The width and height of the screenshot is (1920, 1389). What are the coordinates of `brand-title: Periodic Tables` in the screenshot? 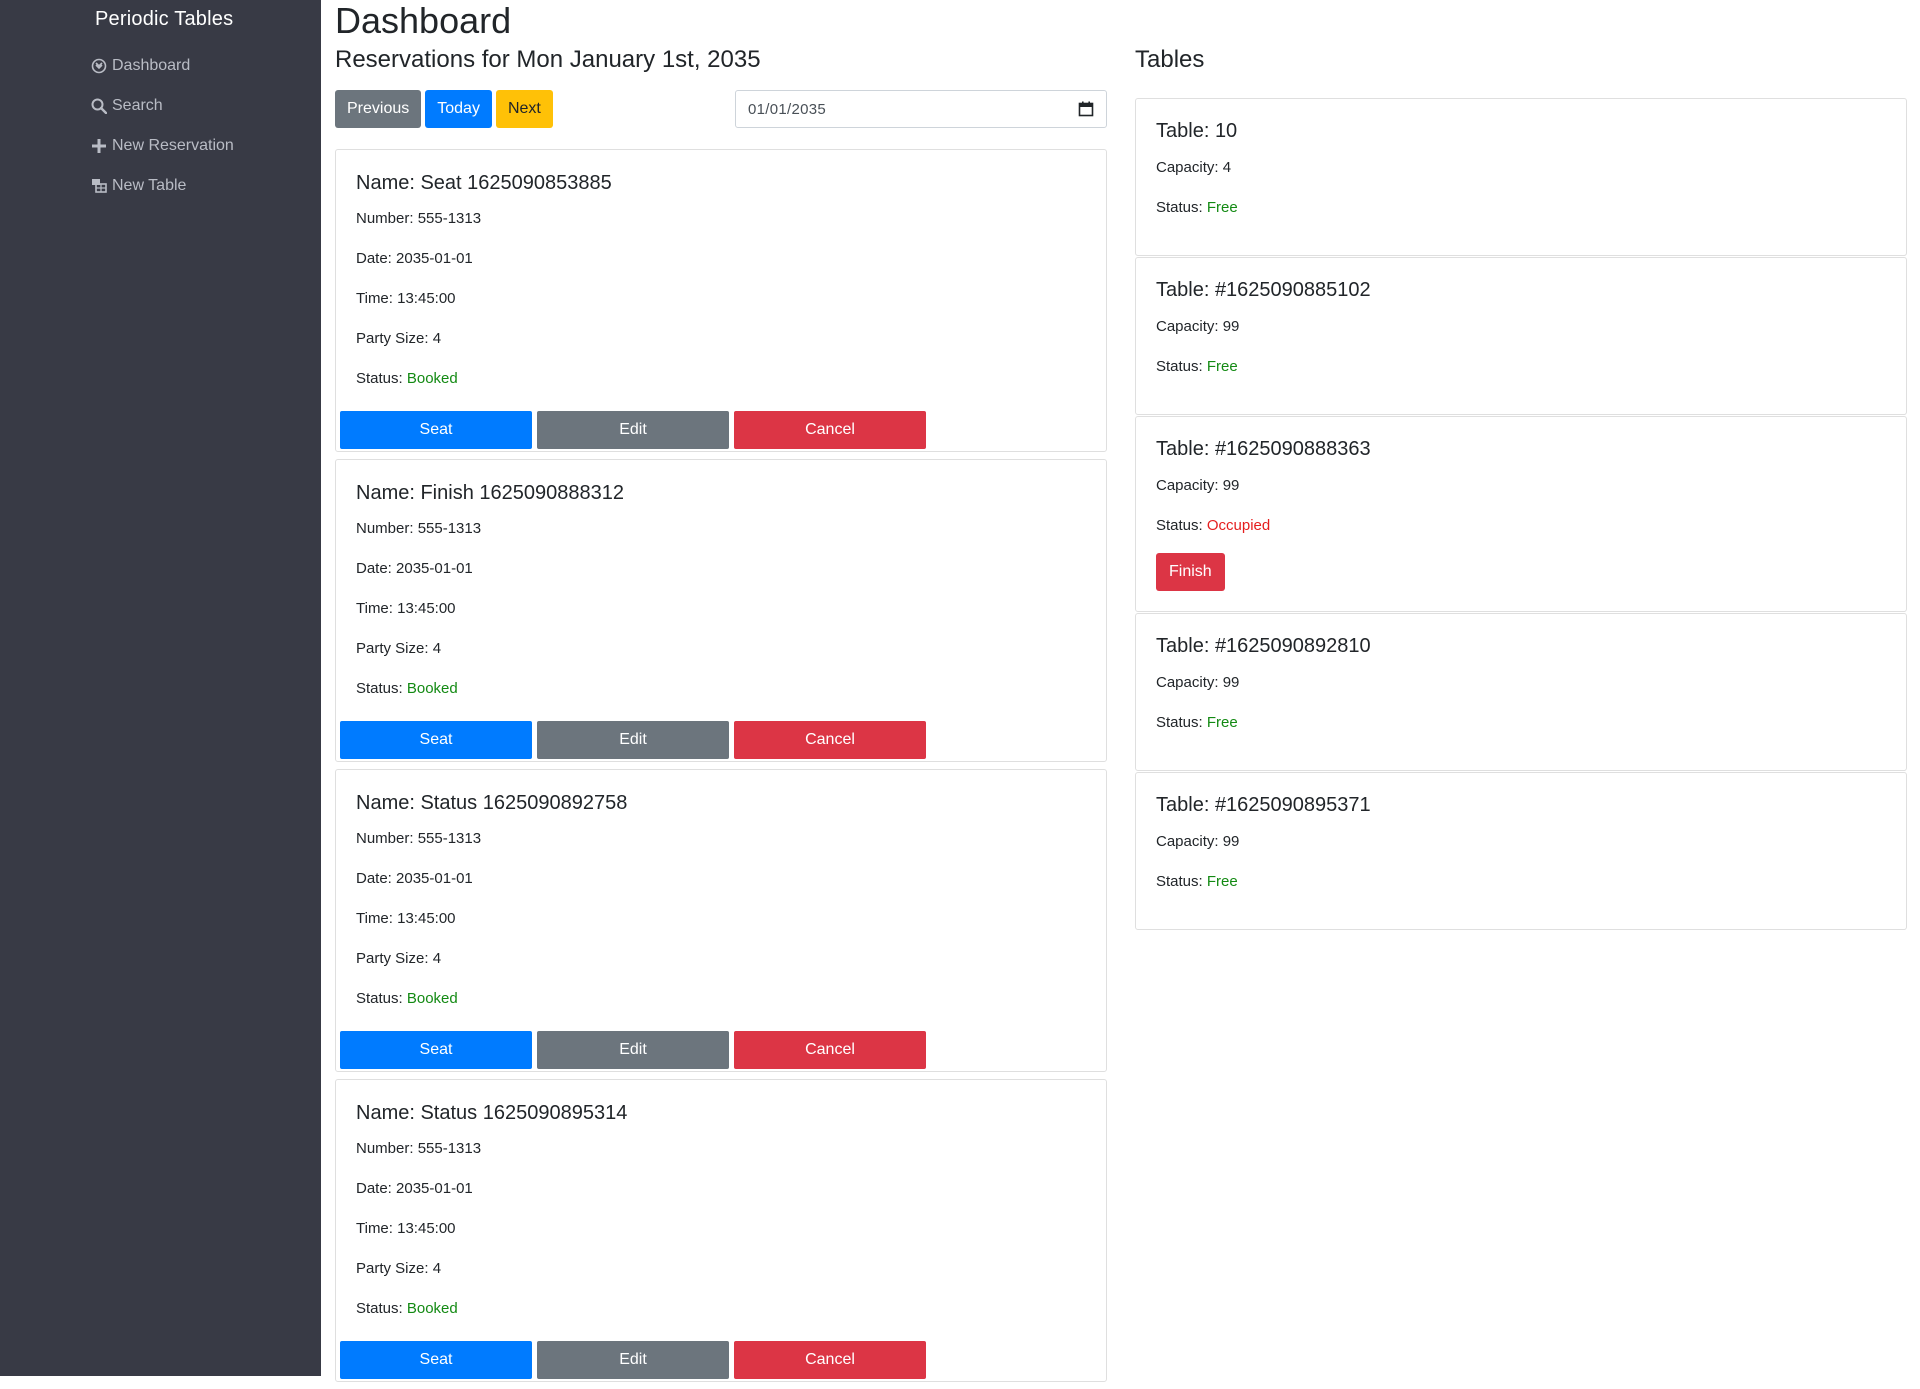 It's located at (164, 19).